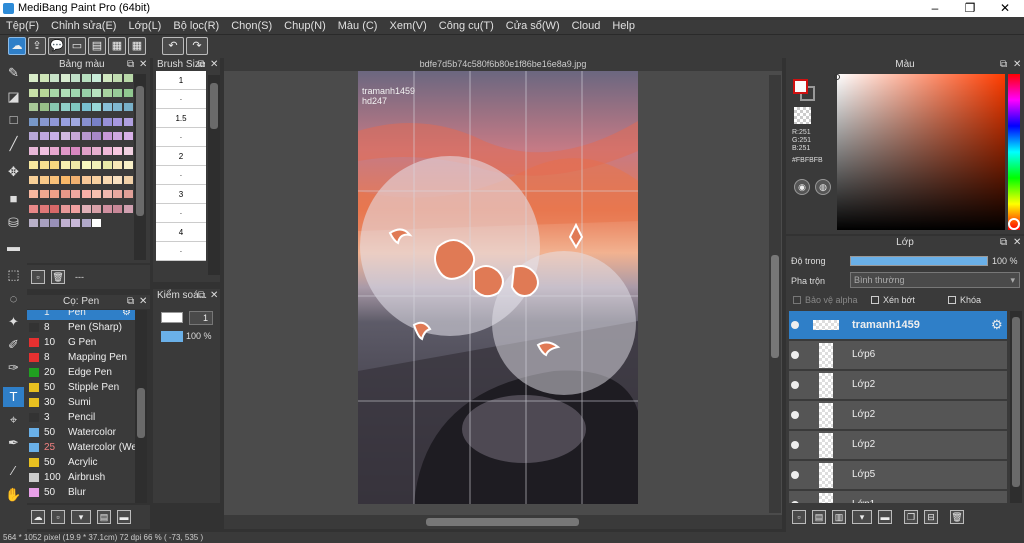 The image size is (1024, 543). Describe the element at coordinates (13, 368) in the screenshot. I see `select-eraser-tool-icon: ✑` at that location.